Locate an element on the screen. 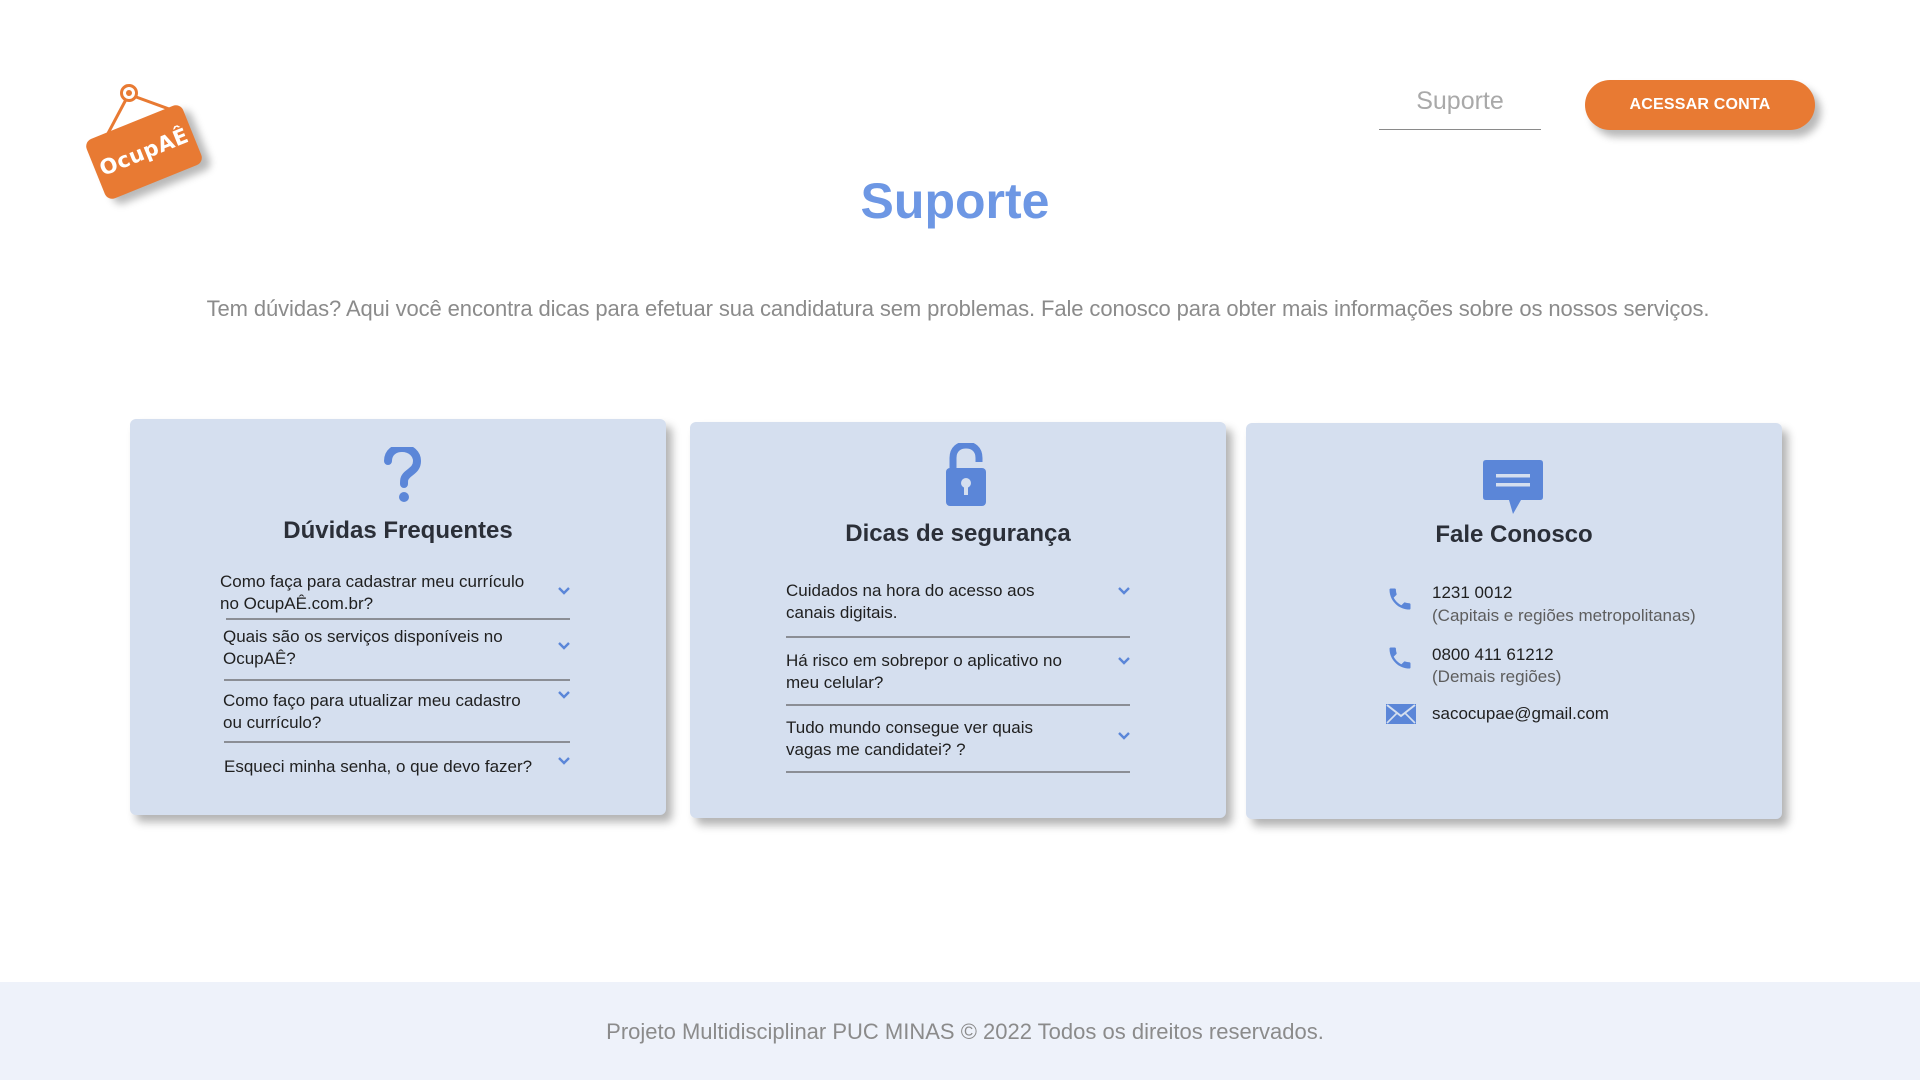  unlocked-padlock-icon is located at coordinates (966, 474).